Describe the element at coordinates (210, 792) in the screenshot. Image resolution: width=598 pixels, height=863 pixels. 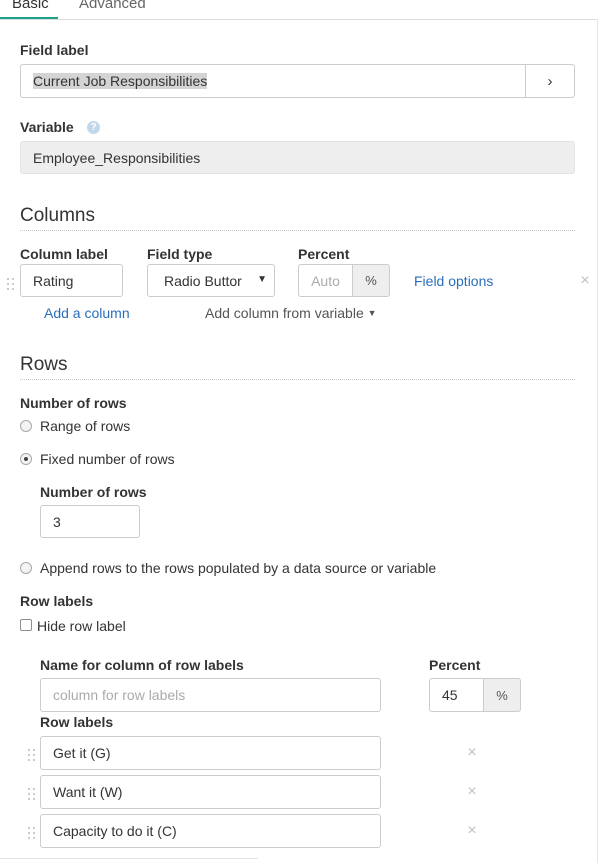
I see `row-label-input: Want it (W)` at that location.